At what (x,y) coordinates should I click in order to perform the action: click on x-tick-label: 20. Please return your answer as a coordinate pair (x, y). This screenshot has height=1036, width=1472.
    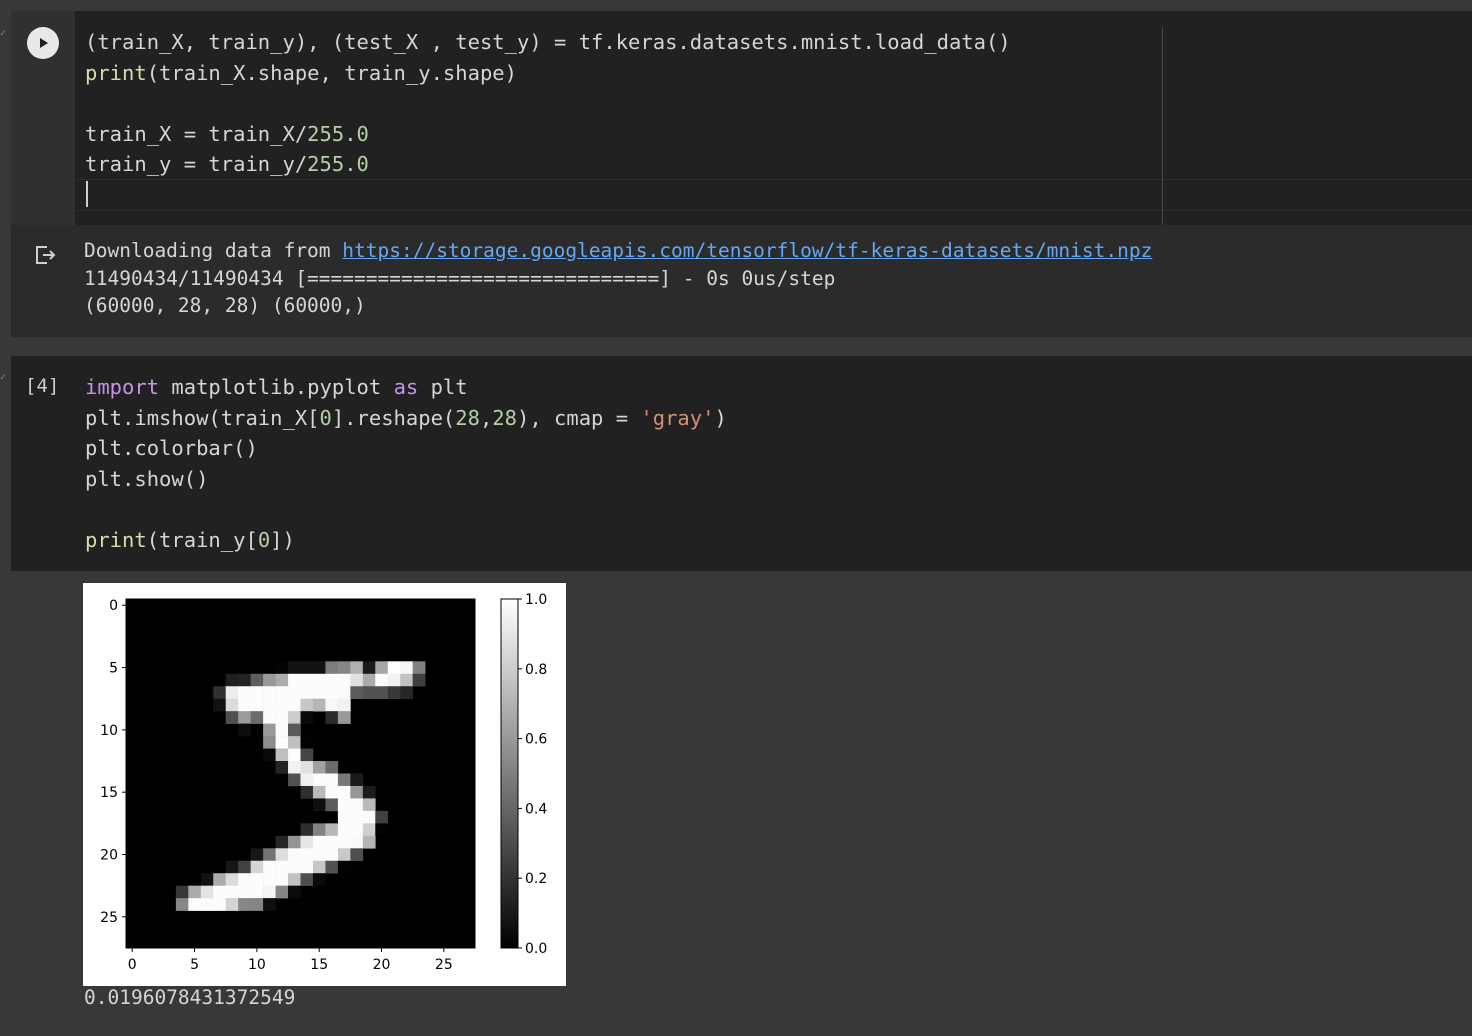
    Looking at the image, I should click on (382, 965).